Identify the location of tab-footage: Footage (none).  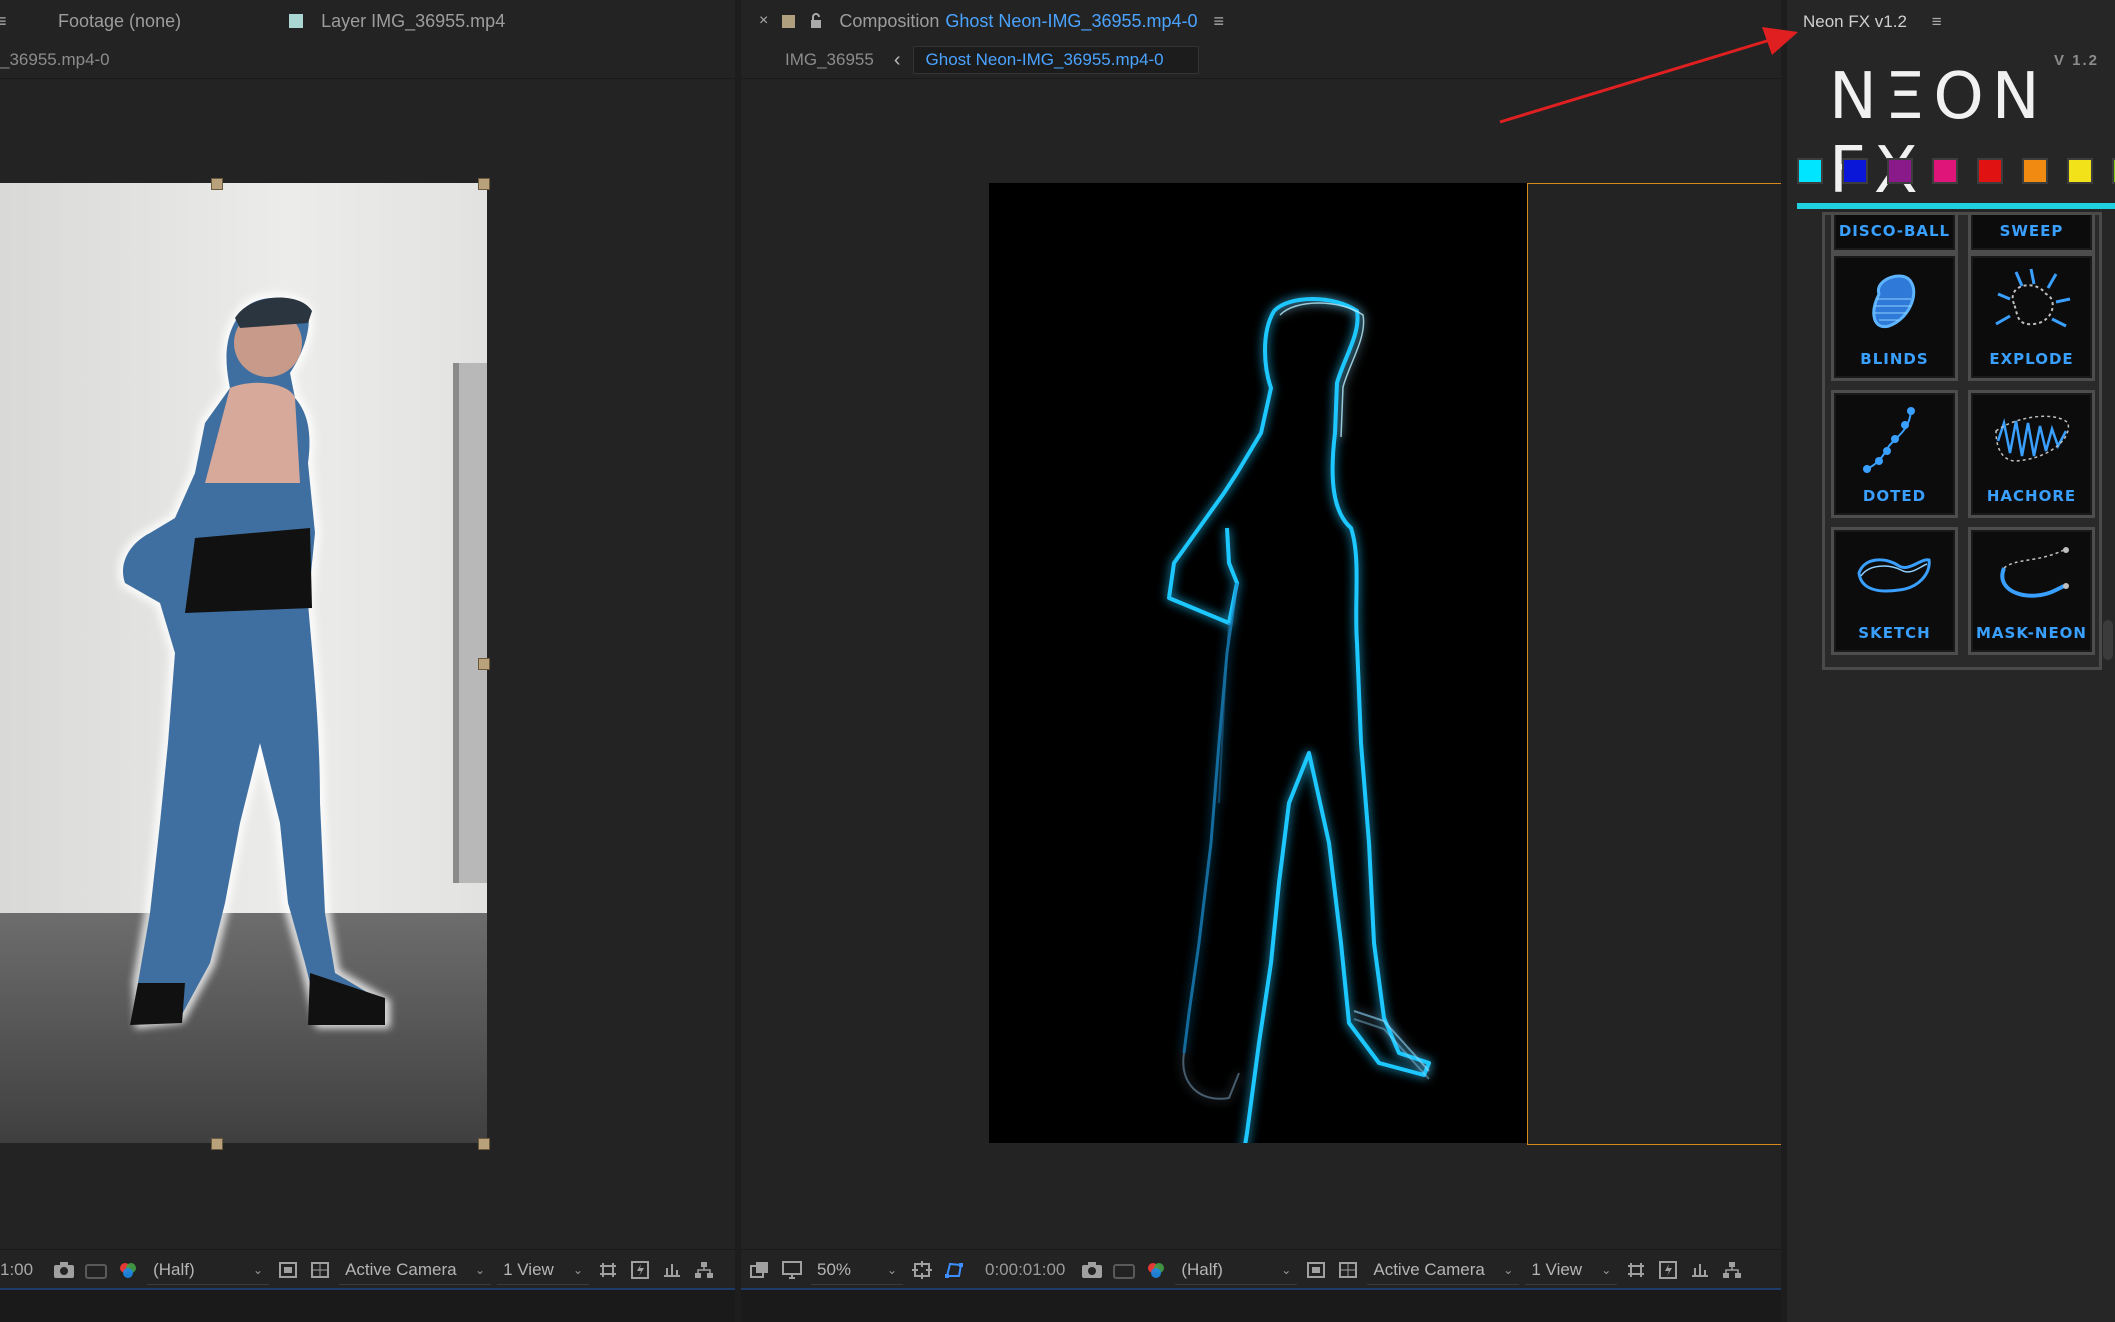
(119, 21).